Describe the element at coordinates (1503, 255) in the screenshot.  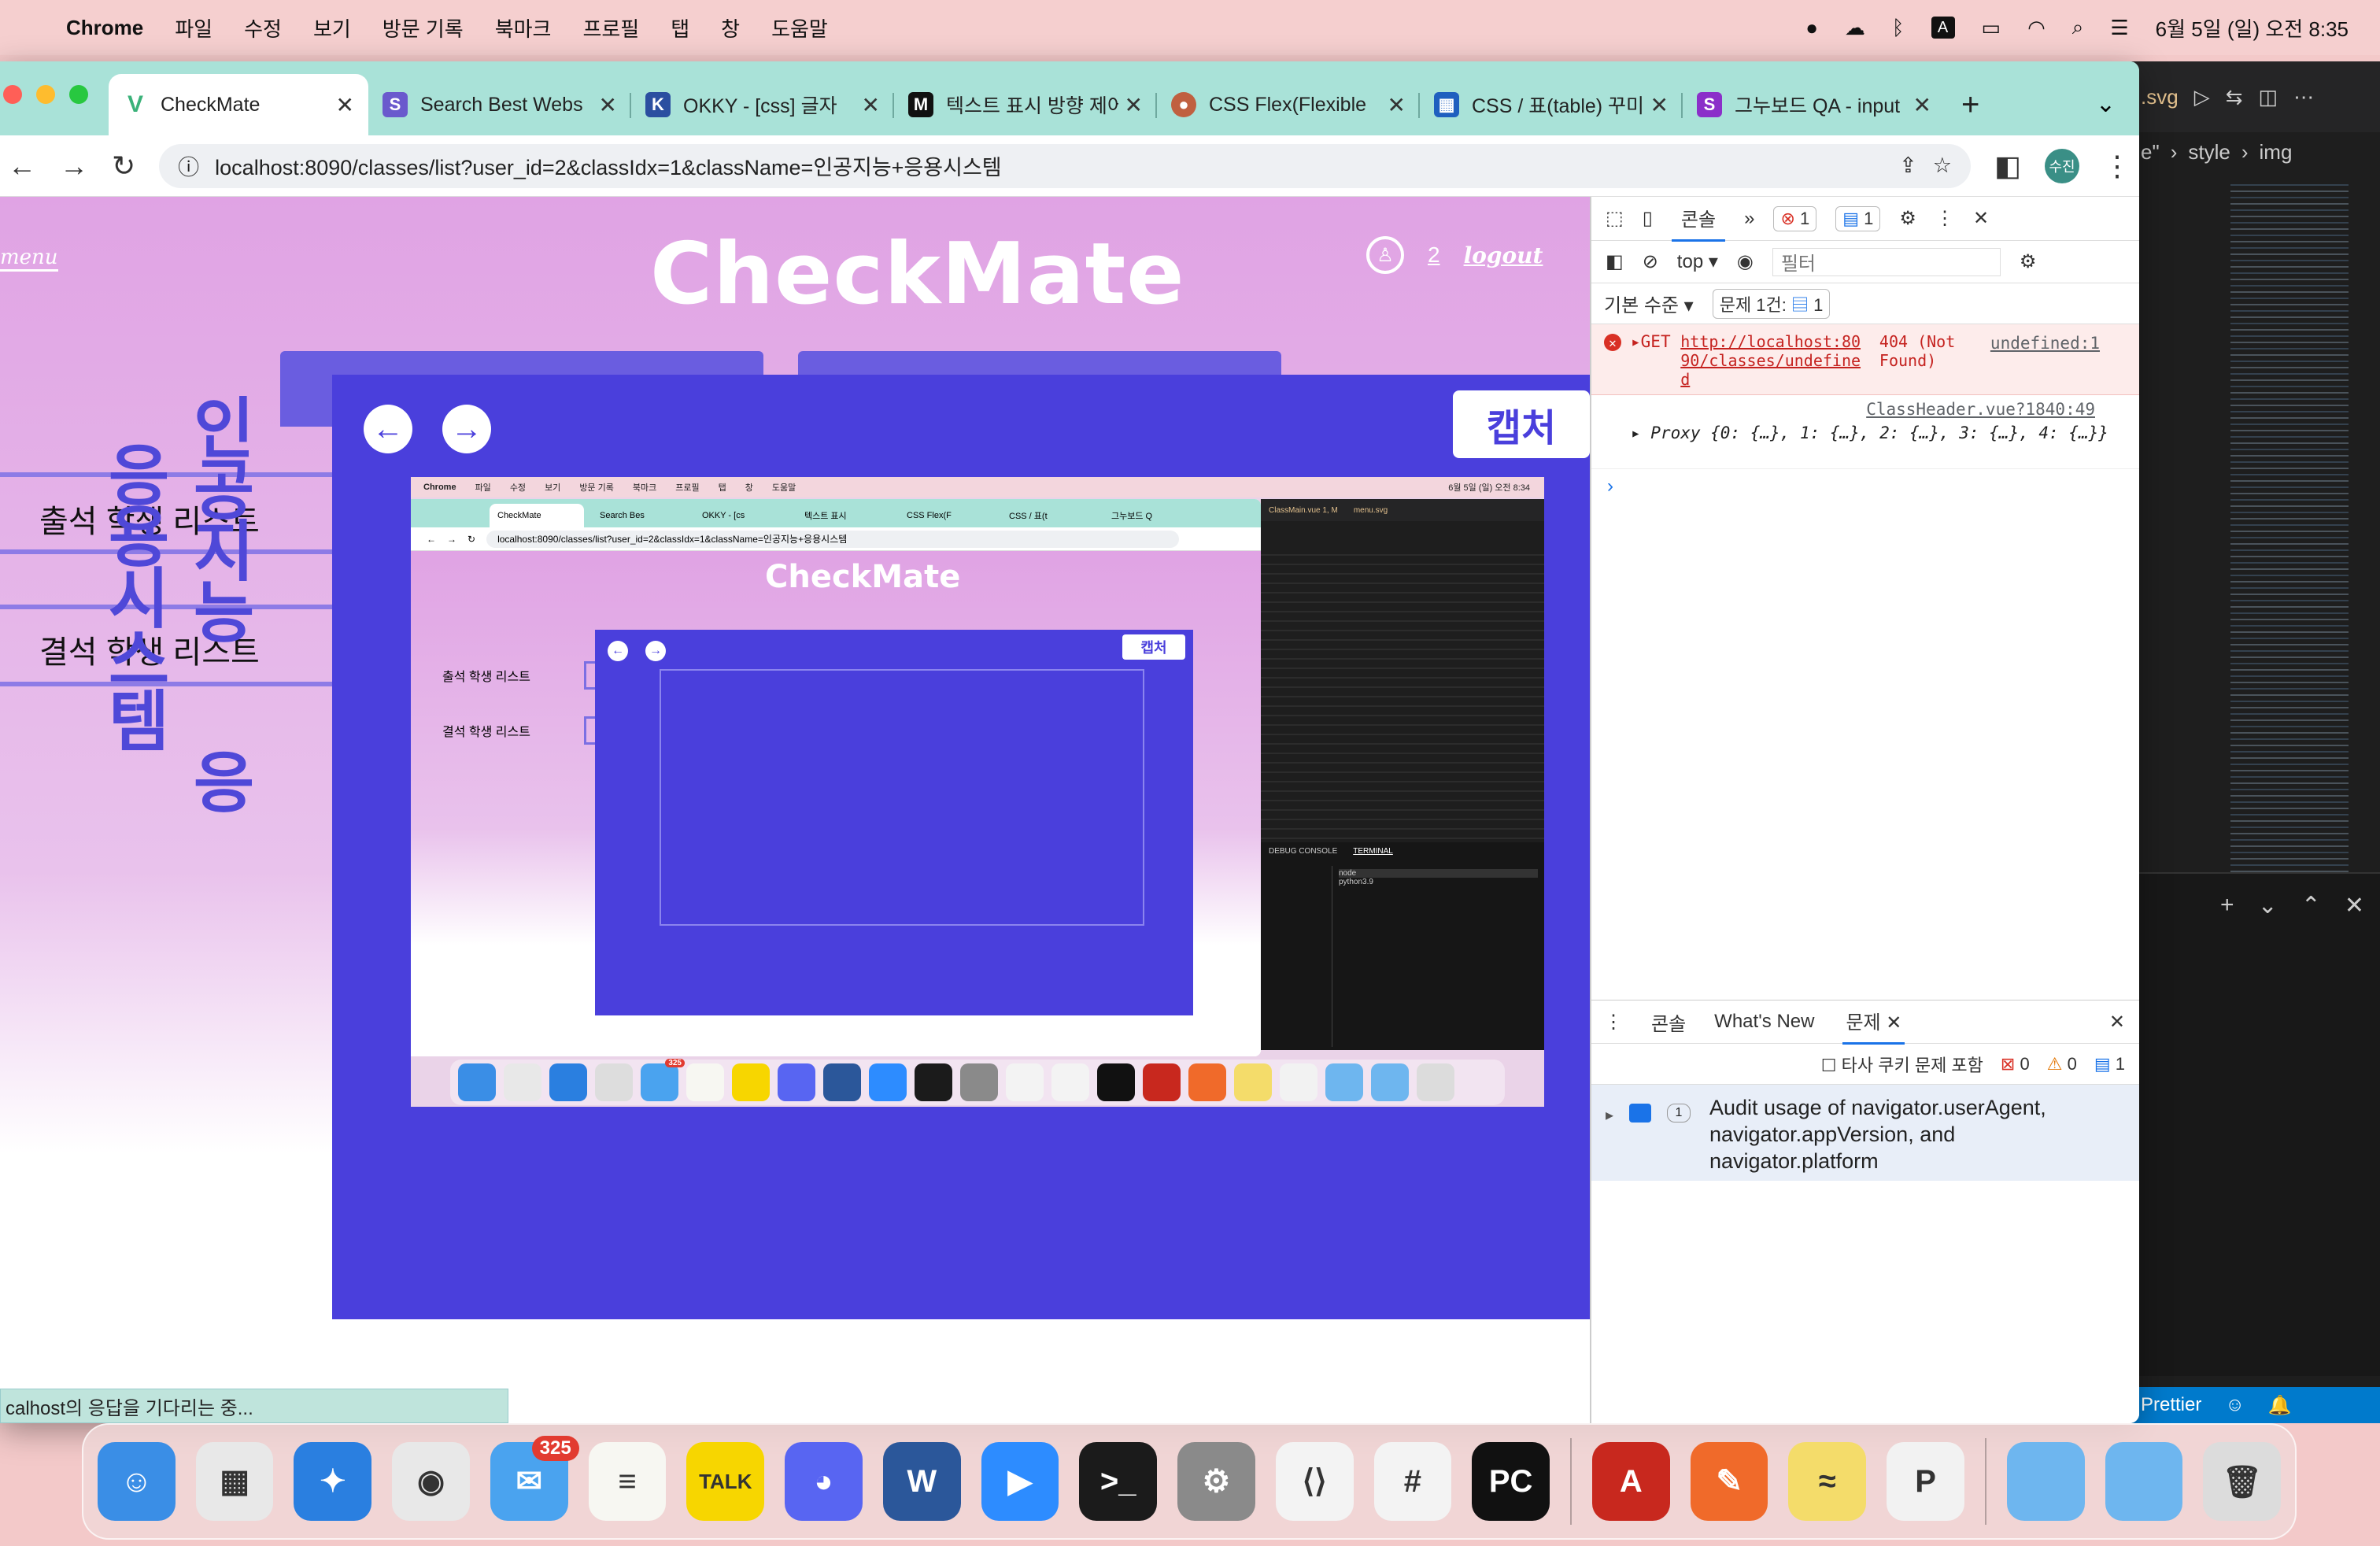
I see `logout-link: logout` at that location.